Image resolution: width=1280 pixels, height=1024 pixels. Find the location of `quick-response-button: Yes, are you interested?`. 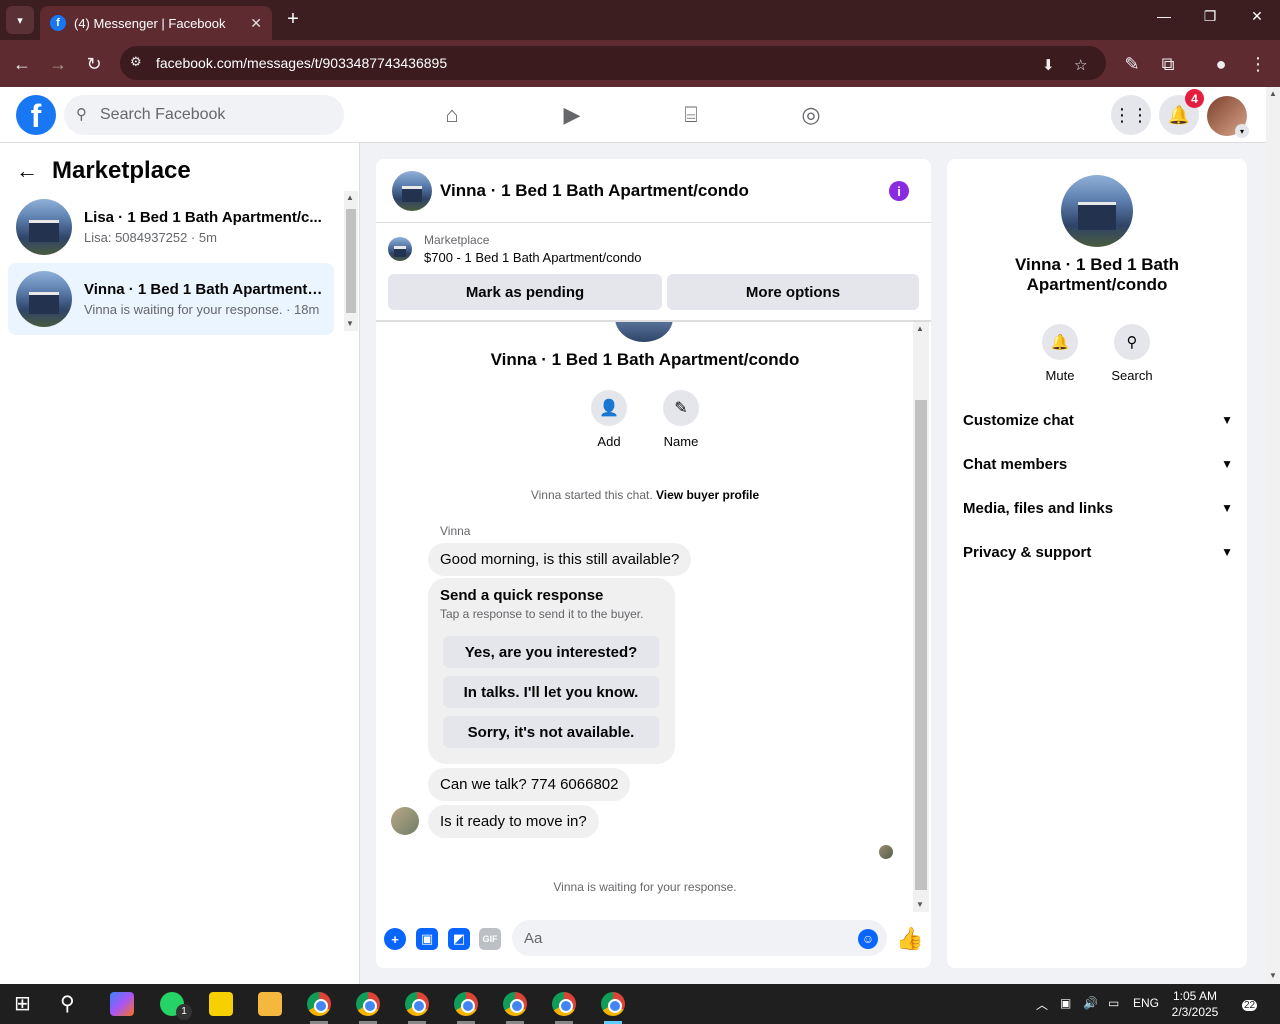

quick-response-button: Yes, are you interested? is located at coordinates (551, 652).